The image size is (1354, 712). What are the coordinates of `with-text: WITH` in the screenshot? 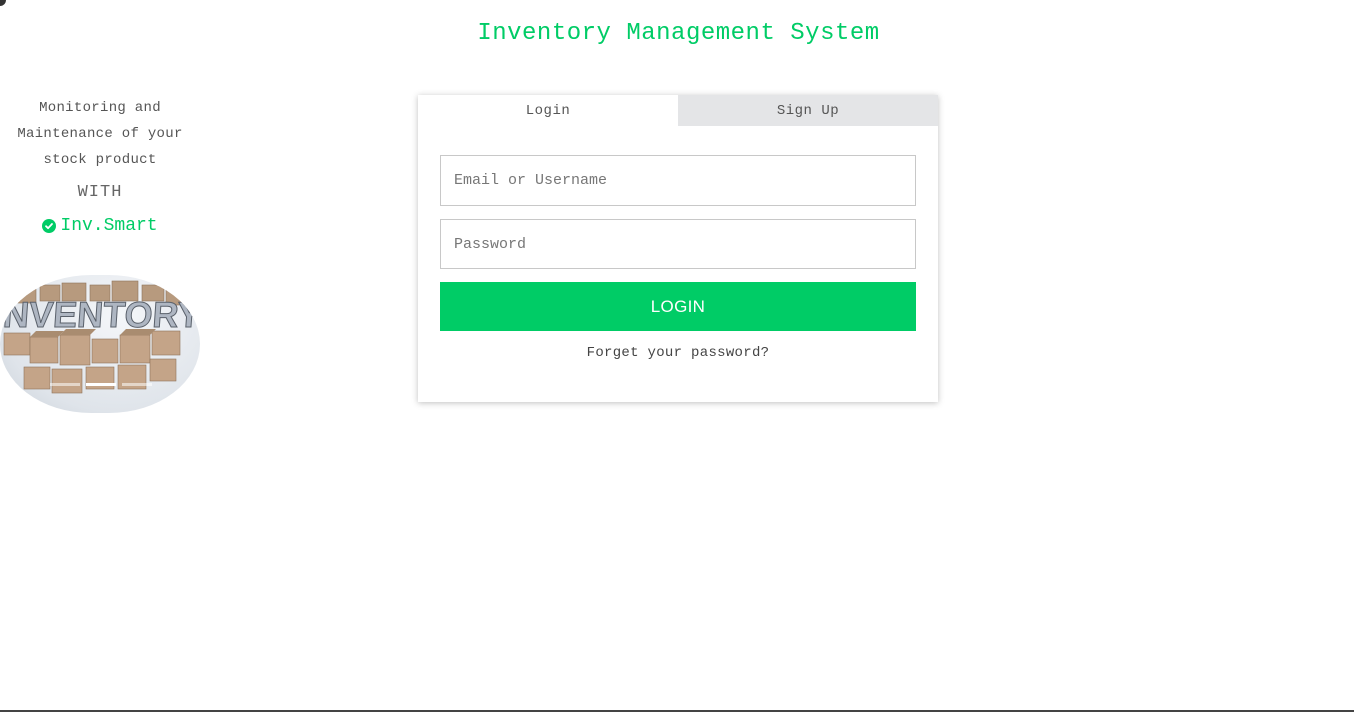 It's located at (100, 192).